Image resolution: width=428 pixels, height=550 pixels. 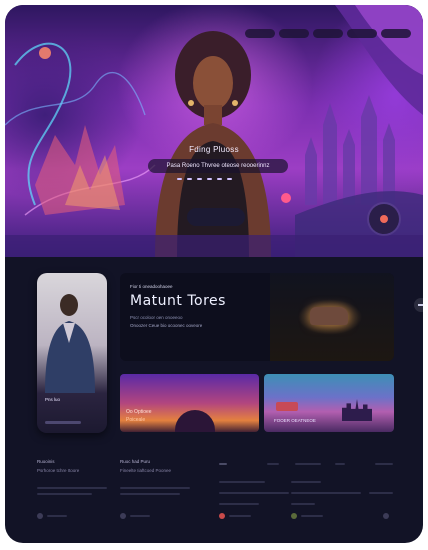 What do you see at coordinates (139, 412) in the screenshot?
I see `card-sunset-line-1: Oo Optioee` at bounding box center [139, 412].